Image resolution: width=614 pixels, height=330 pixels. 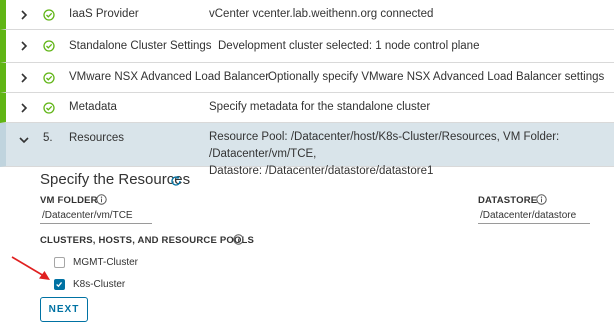 What do you see at coordinates (534, 216) in the screenshot?
I see `datastore-input` at bounding box center [534, 216].